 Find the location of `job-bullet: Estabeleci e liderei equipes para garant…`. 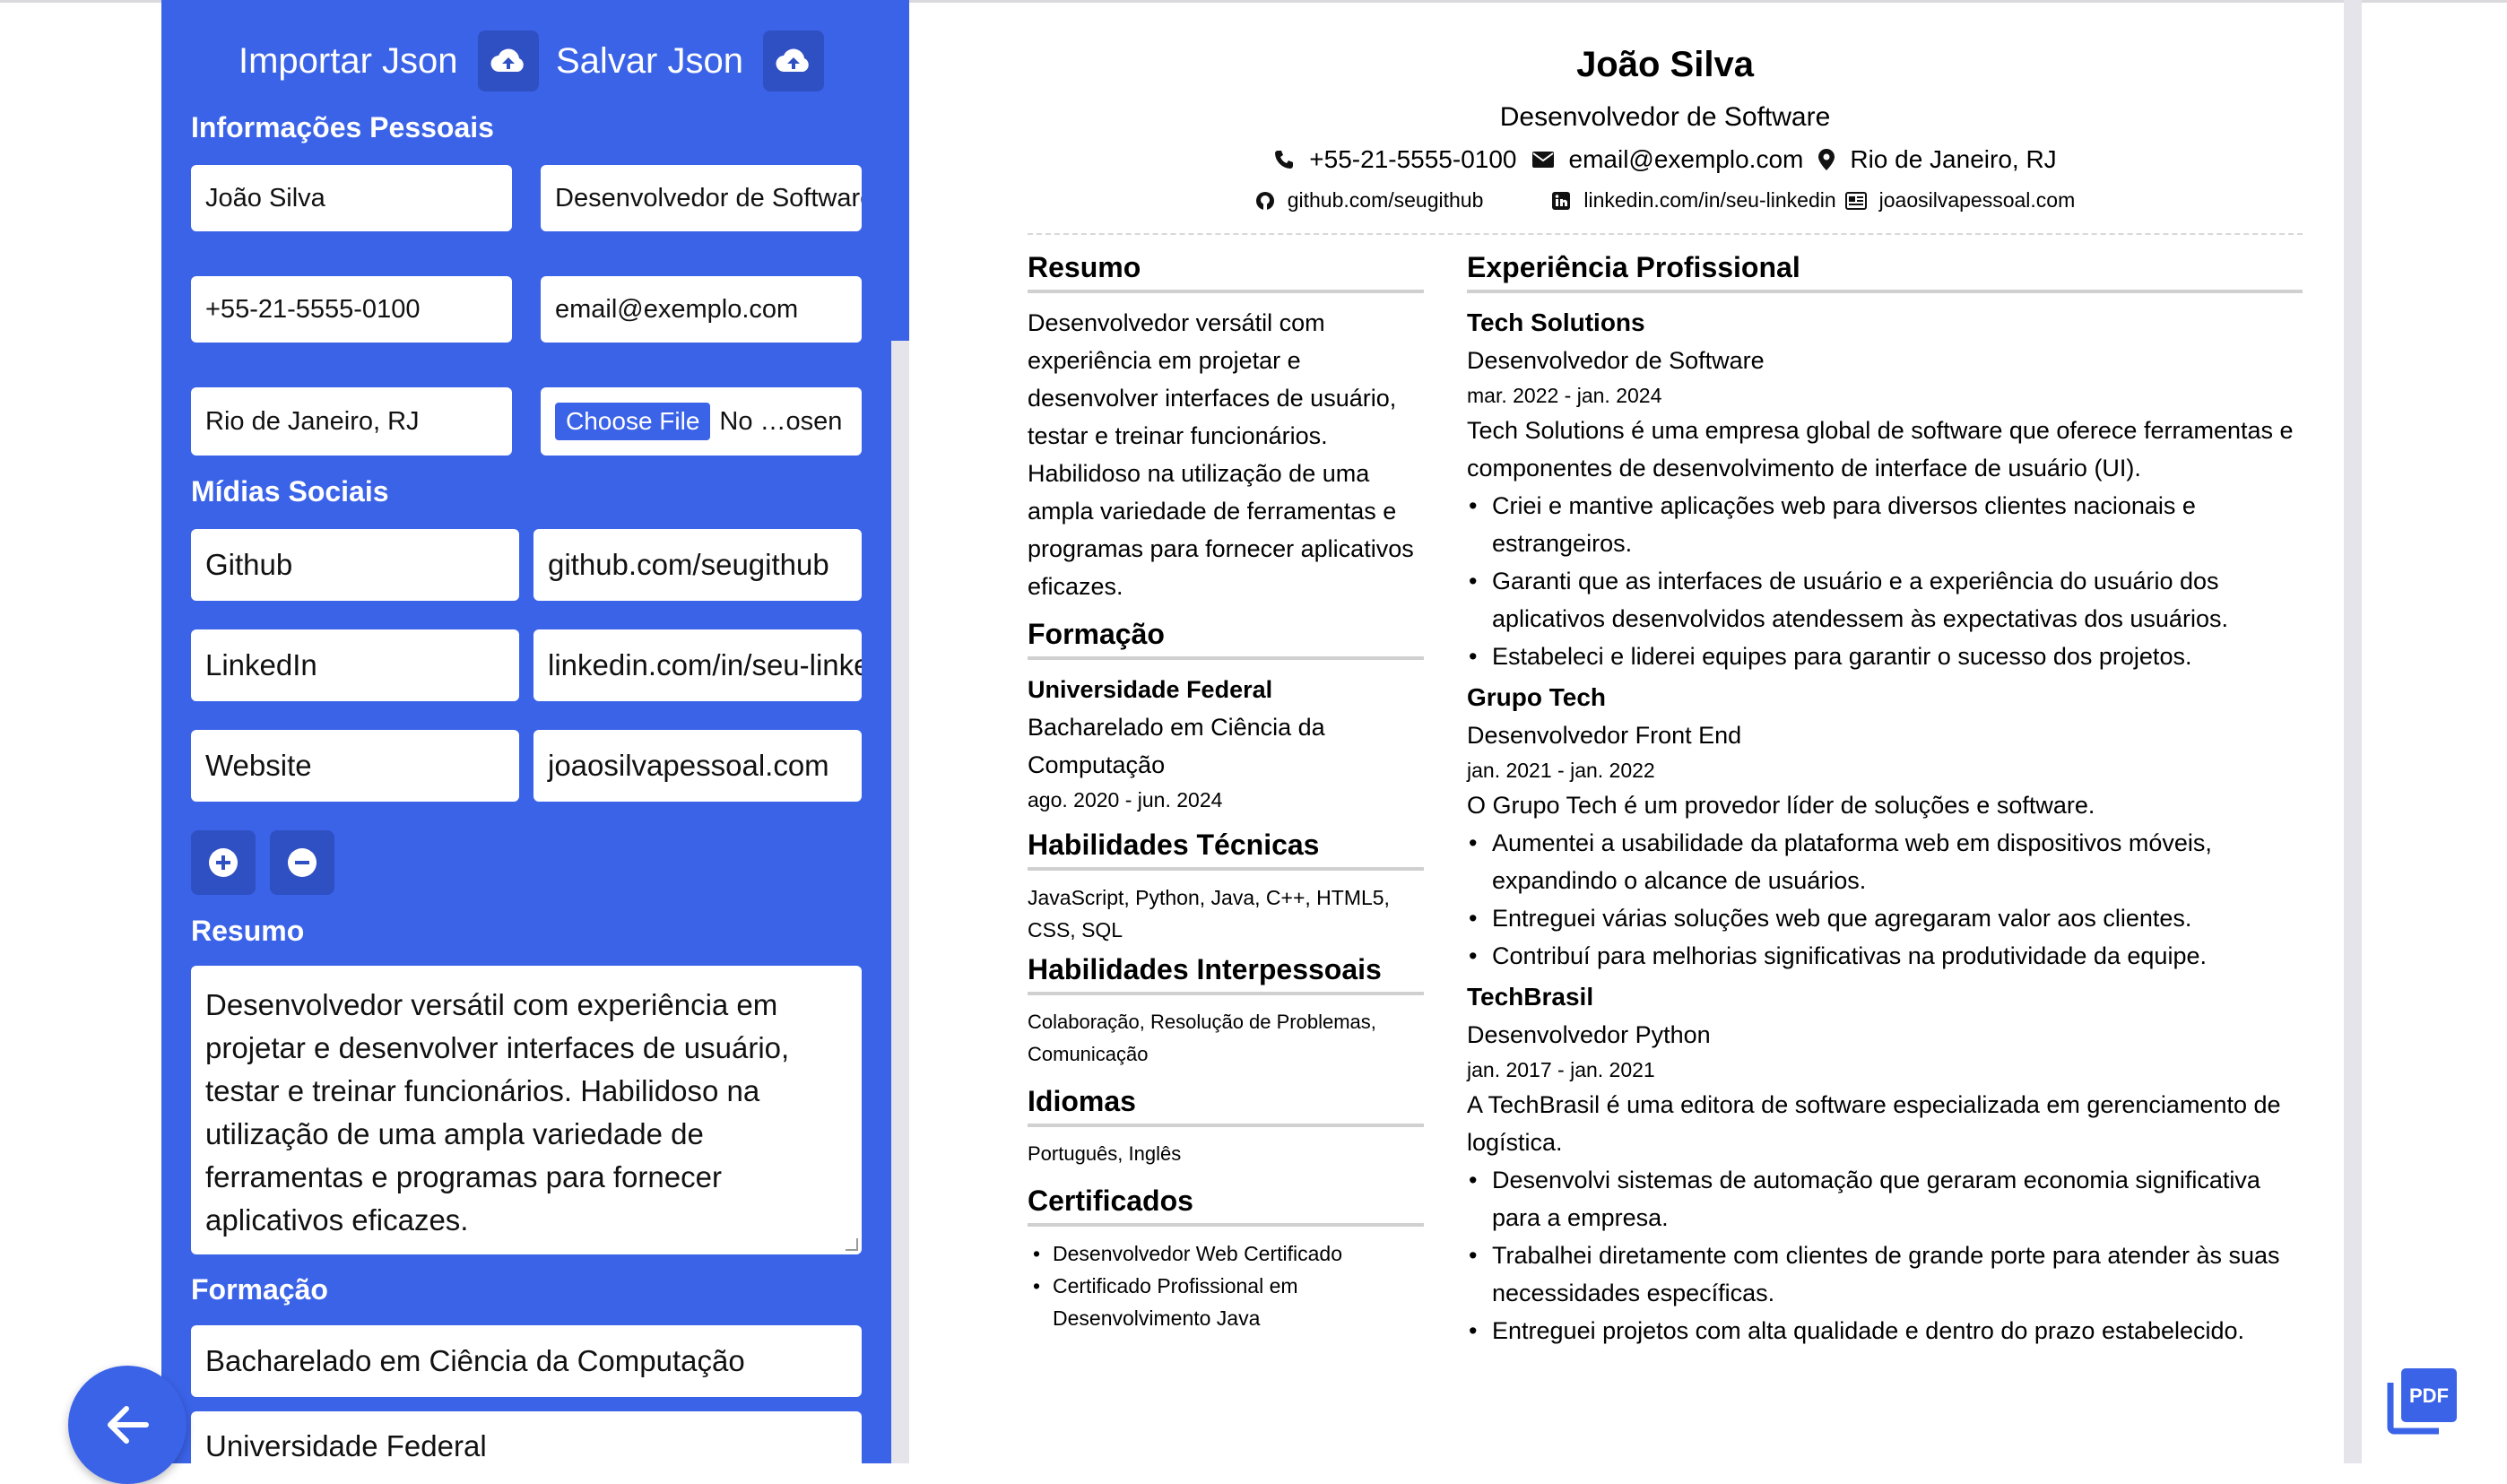

job-bullet: Estabeleci e liderei equipes para garant… is located at coordinates (1885, 656).